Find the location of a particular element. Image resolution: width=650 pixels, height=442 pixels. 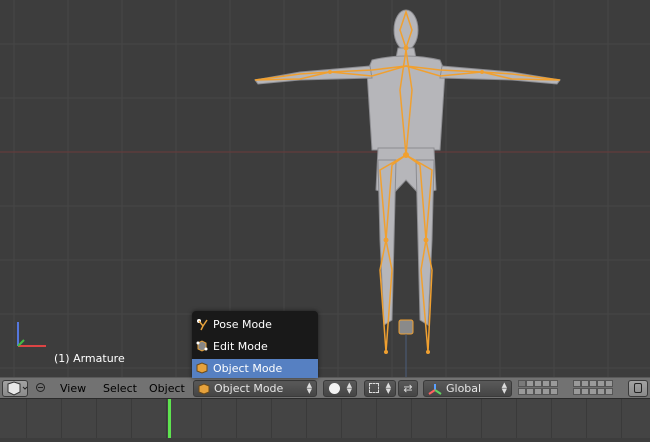

menu-item-object-mode: Object Mode is located at coordinates (255, 368).